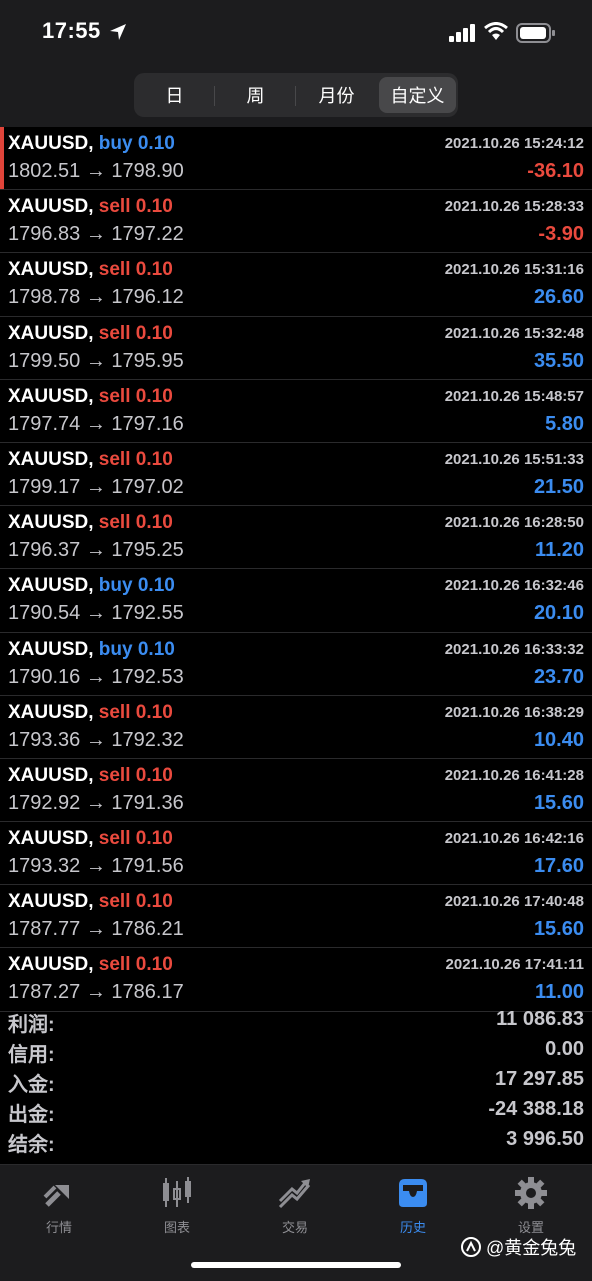  I want to click on watermark-text: @黄金兔兔, so click(531, 1248).